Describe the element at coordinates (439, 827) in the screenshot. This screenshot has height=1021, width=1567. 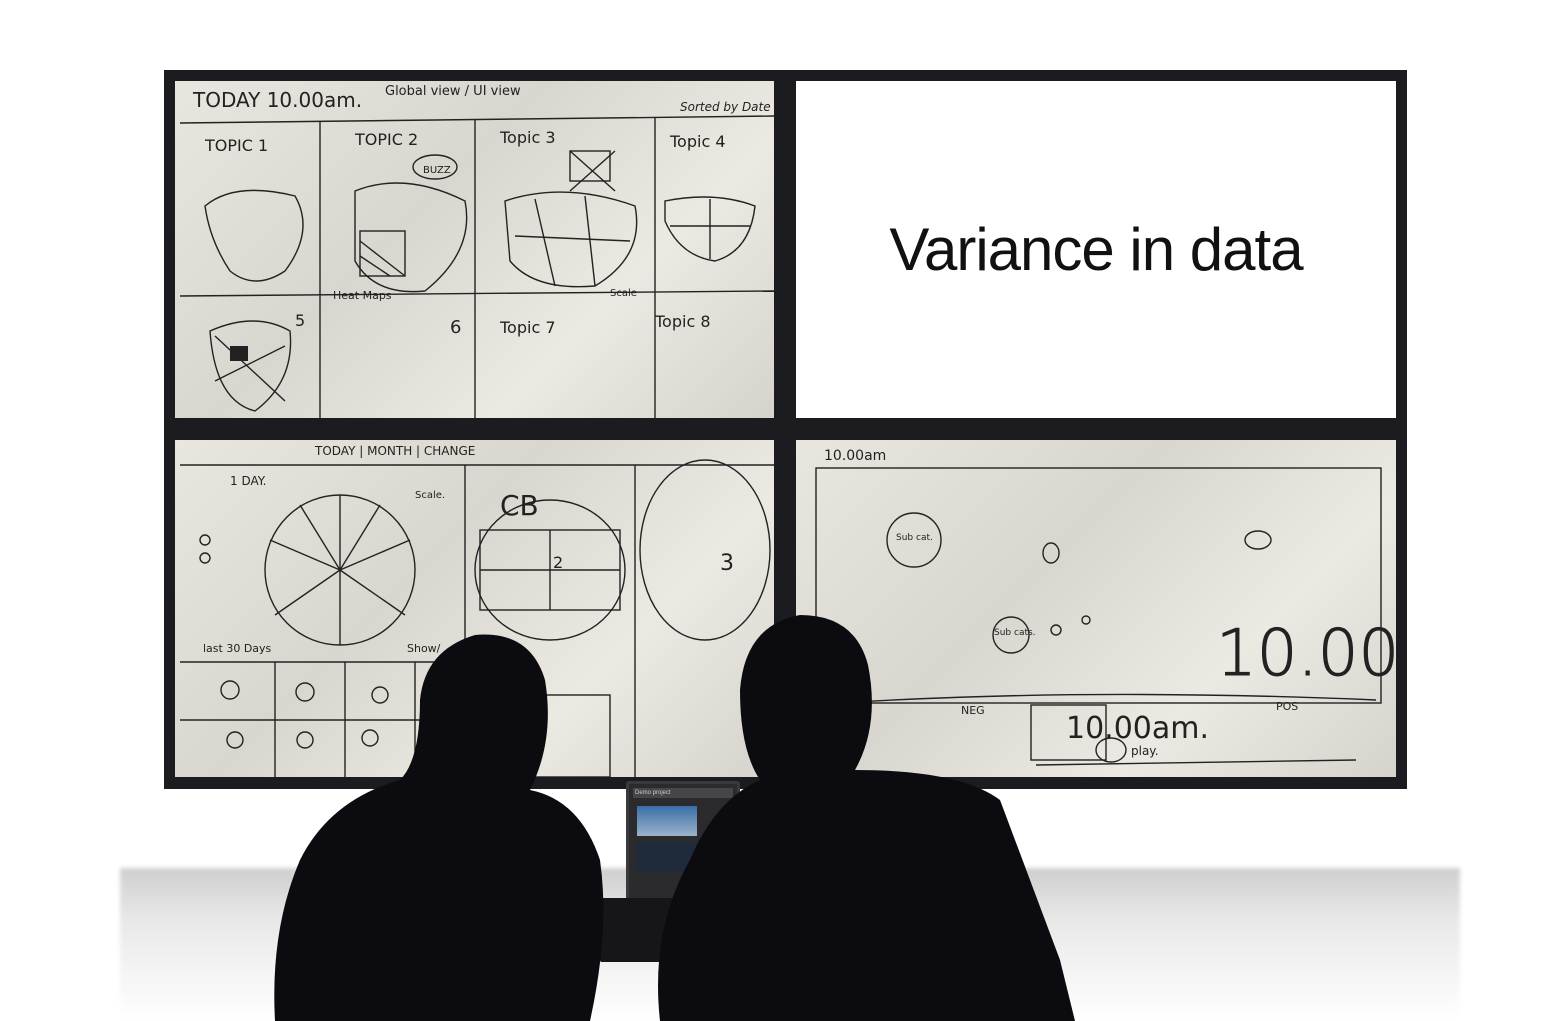
I see `person-left-silhouette` at that location.